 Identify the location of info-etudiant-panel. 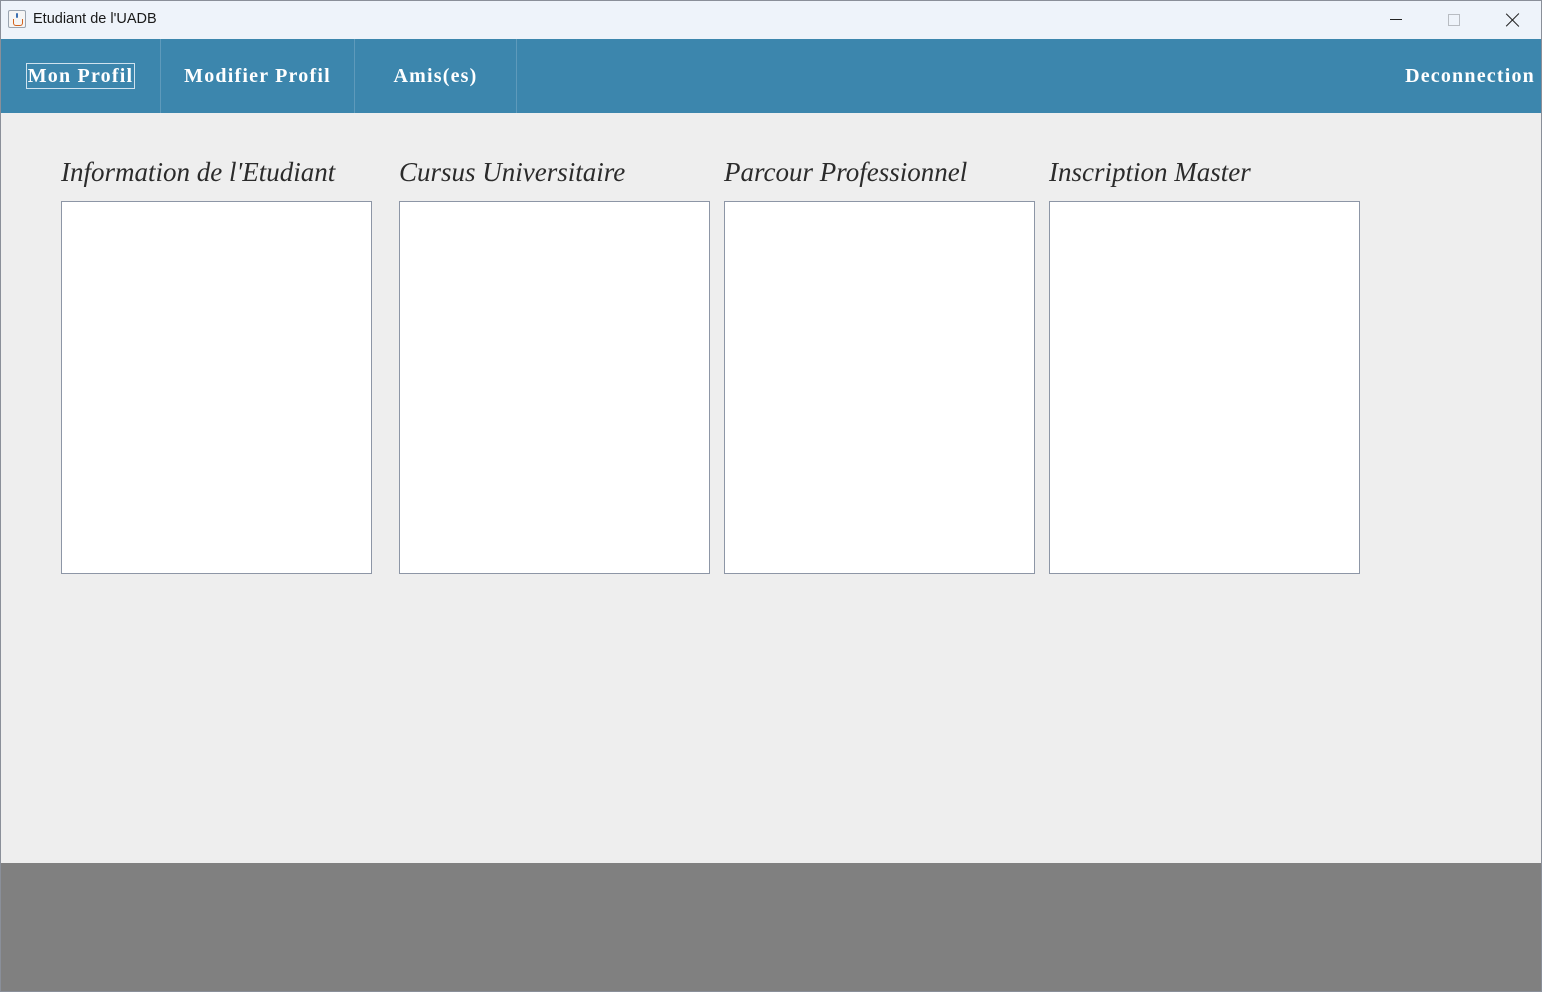
(216, 387).